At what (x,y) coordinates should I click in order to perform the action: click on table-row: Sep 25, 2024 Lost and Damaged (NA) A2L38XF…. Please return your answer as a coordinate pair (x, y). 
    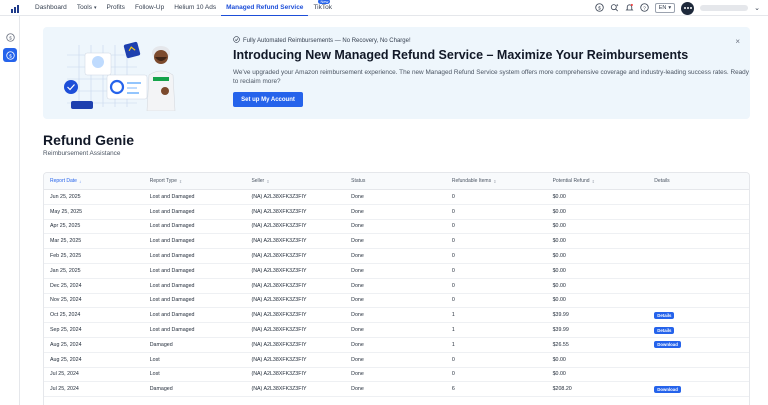
    Looking at the image, I should click on (396, 330).